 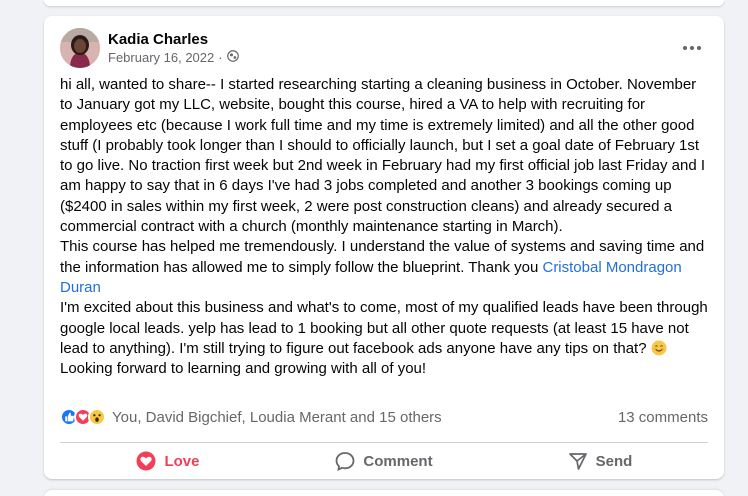 I want to click on more-options-button, so click(x=692, y=48).